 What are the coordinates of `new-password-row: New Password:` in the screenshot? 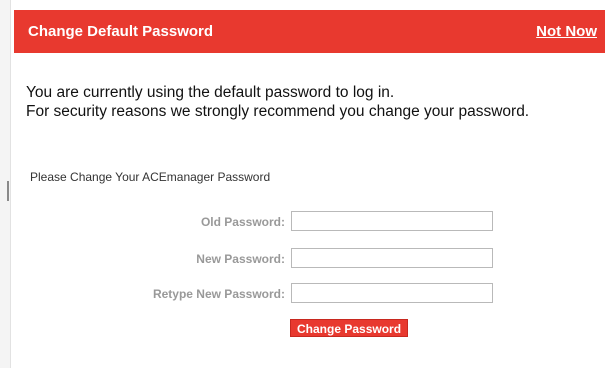 It's located at (309, 259).